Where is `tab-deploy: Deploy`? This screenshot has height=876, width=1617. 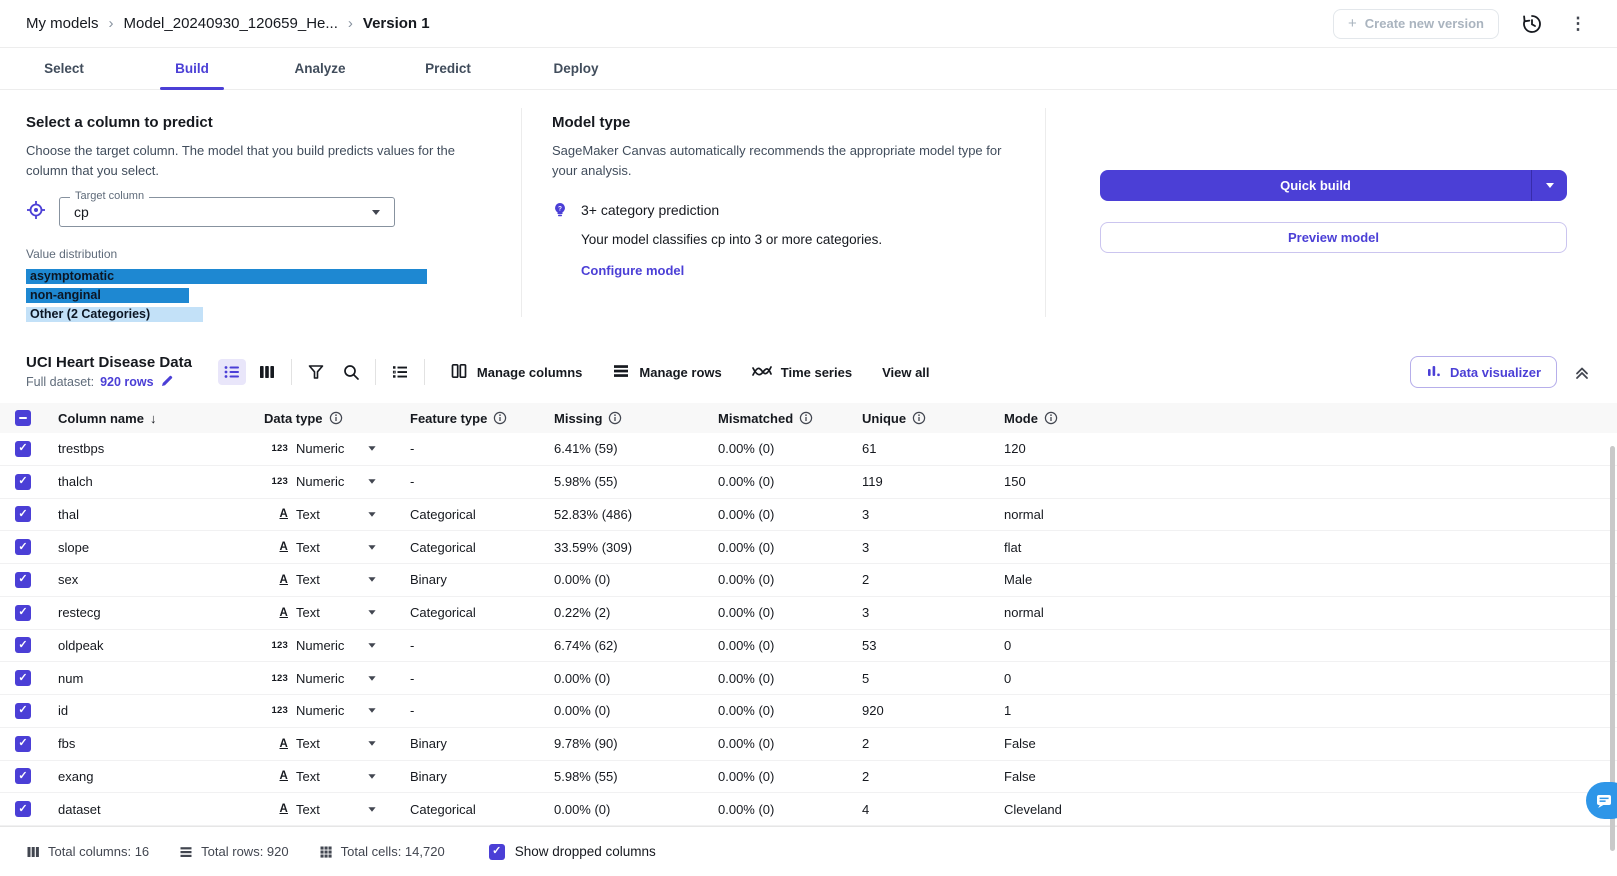 tab-deploy: Deploy is located at coordinates (576, 68).